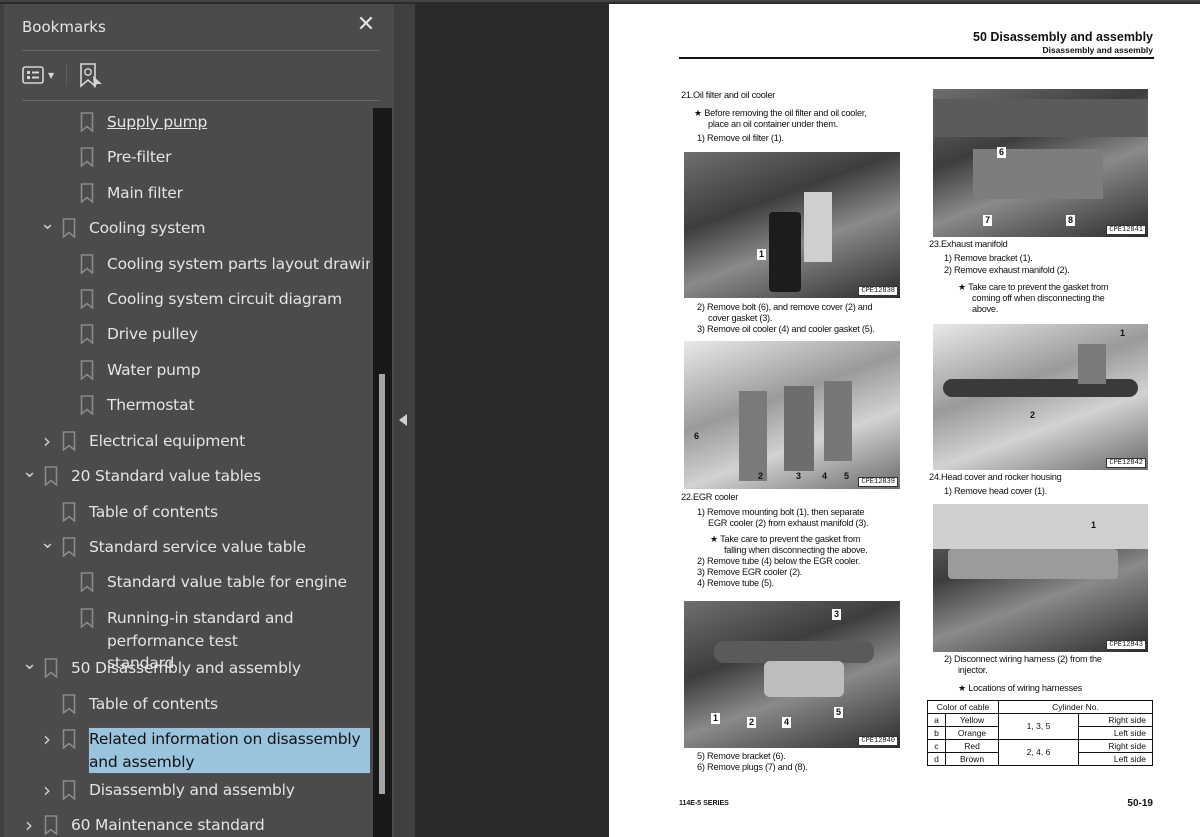 The height and width of the screenshot is (837, 1200). Describe the element at coordinates (62, 75) in the screenshot. I see `bookmarks-toolbar: ▼` at that location.